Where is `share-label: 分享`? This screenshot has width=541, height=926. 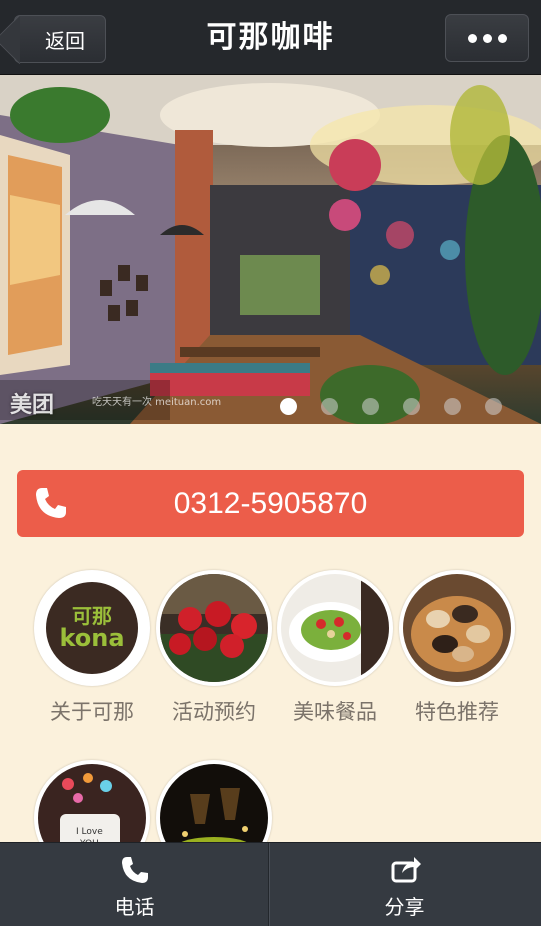
share-label: 分享 is located at coordinates (404, 907).